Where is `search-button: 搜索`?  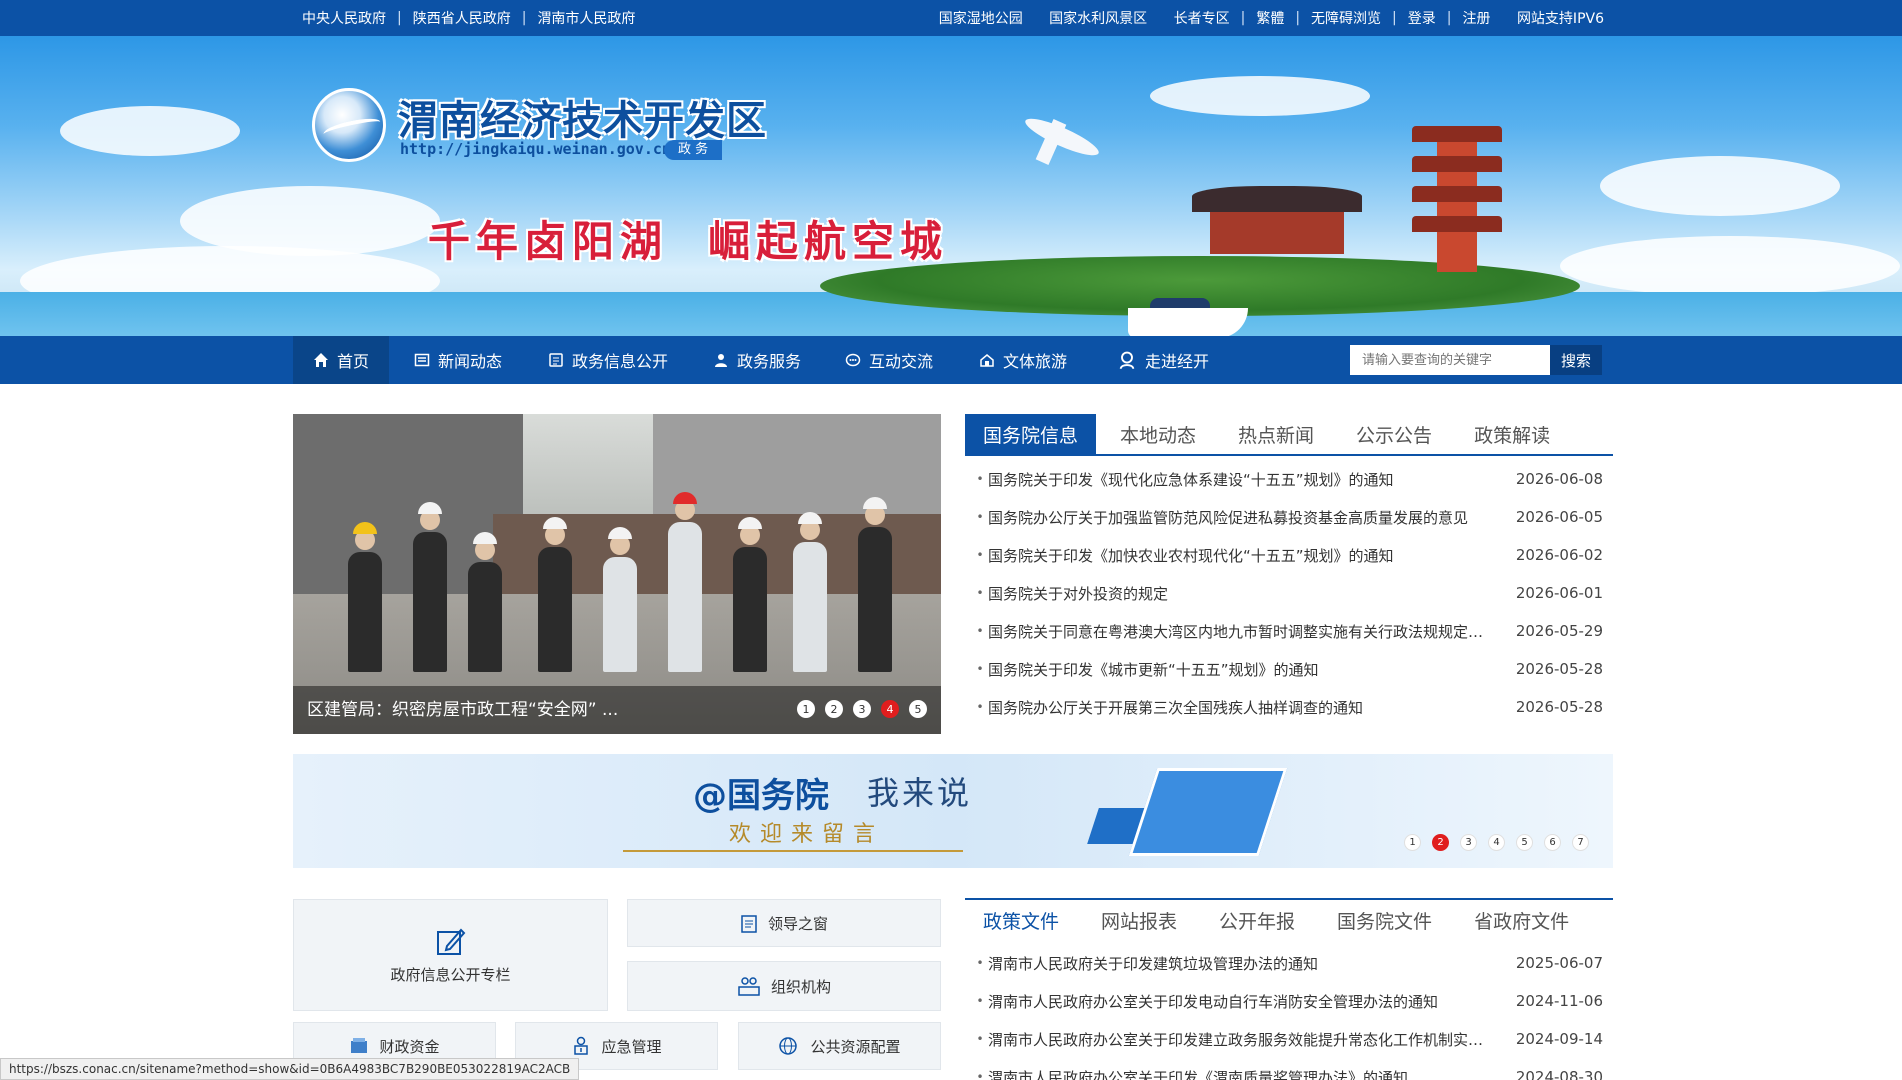 search-button: 搜索 is located at coordinates (1576, 360).